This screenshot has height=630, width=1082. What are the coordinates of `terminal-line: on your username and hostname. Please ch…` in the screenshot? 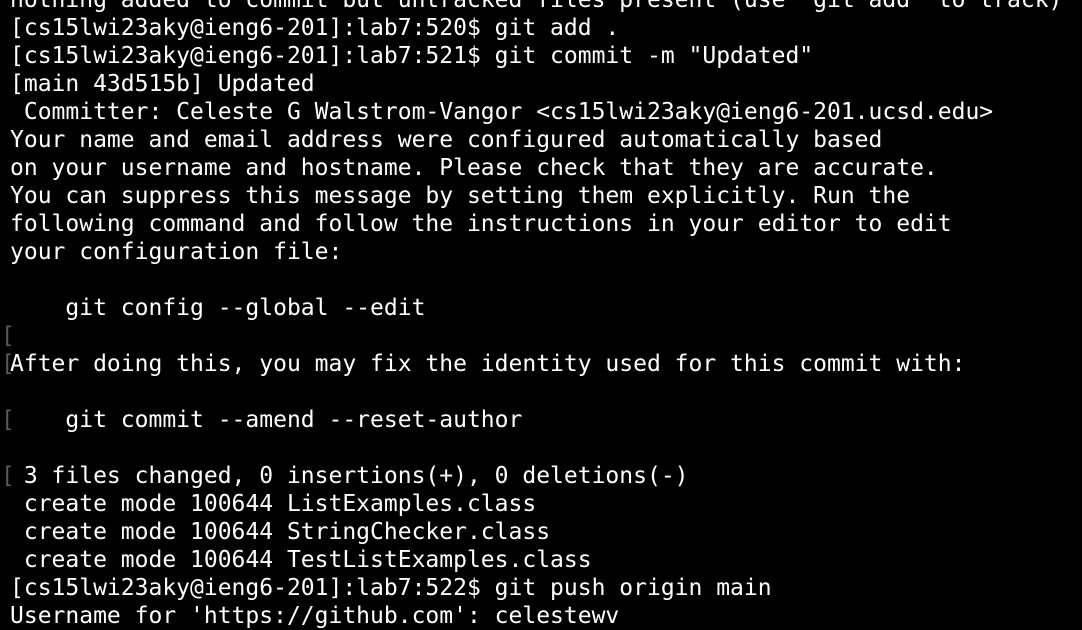 It's located at (541, 168).